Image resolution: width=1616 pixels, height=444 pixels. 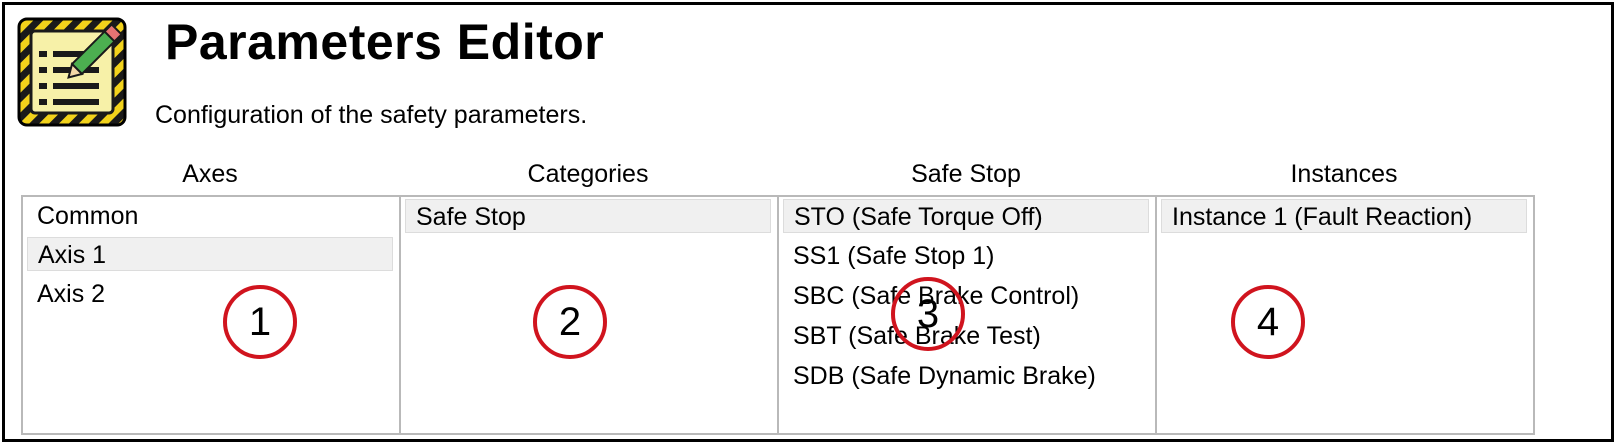 What do you see at coordinates (928, 314) in the screenshot?
I see `callout-marker-3: 3` at bounding box center [928, 314].